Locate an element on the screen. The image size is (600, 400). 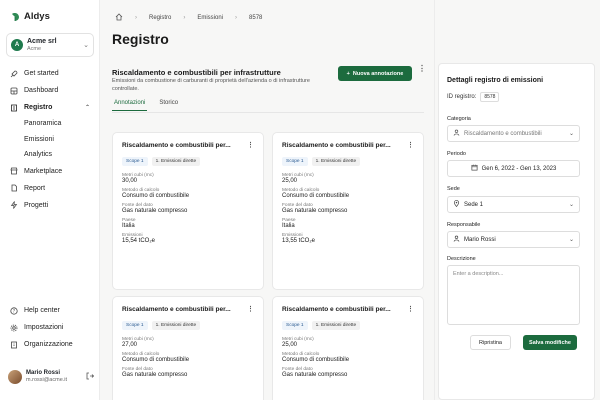
nav-get-started: Get started is located at coordinates (50, 73).